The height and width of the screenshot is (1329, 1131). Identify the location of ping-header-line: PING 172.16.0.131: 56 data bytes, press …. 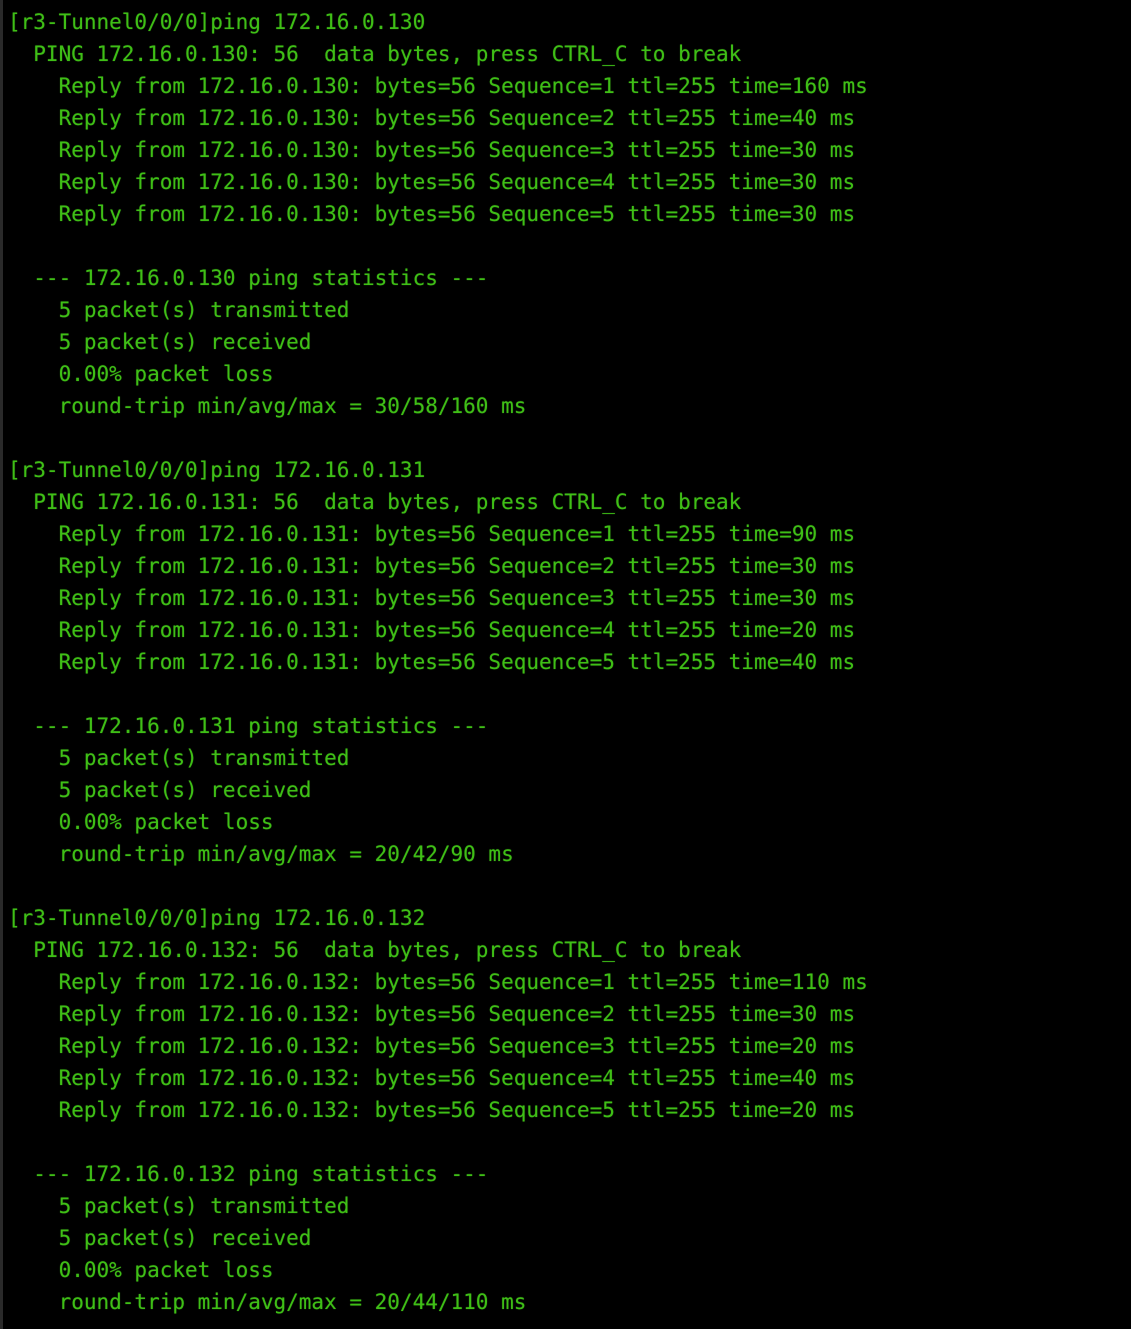
(375, 502).